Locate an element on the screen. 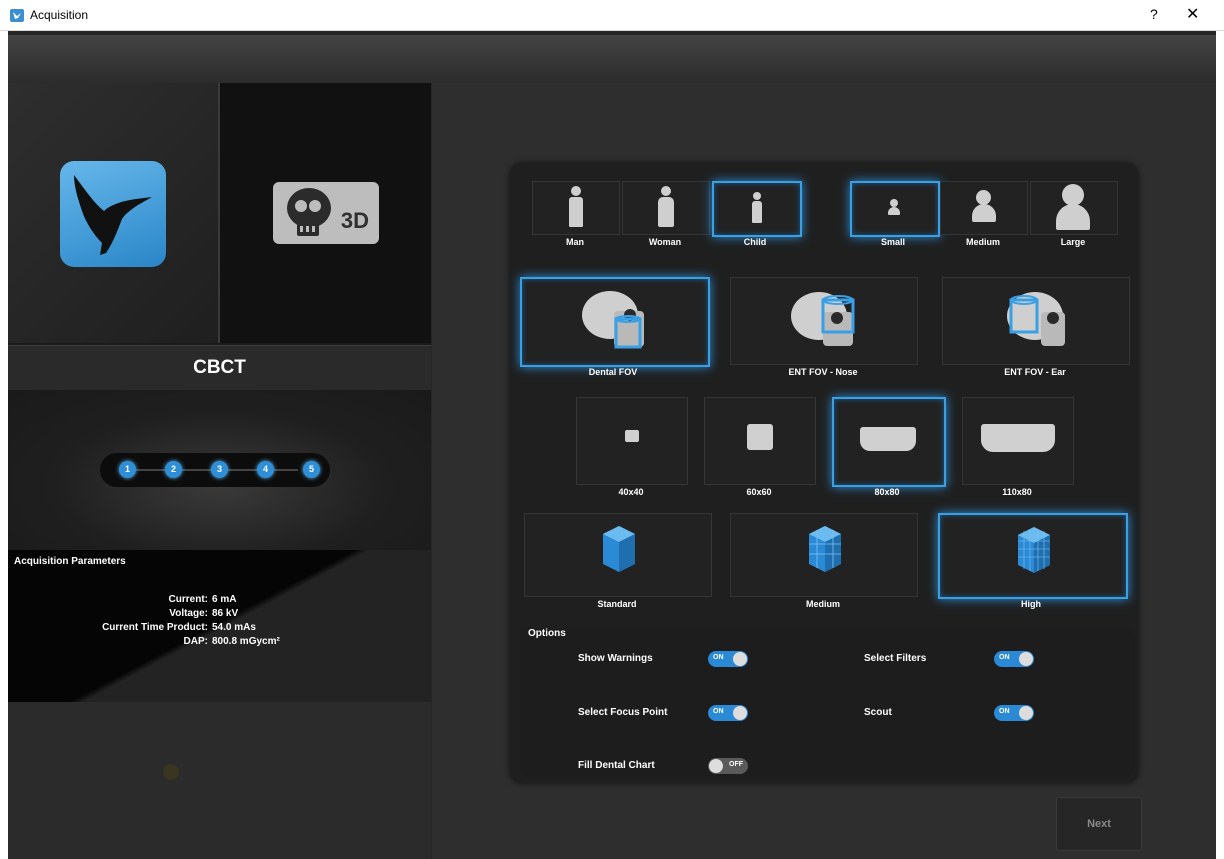 The height and width of the screenshot is (859, 1224). size-small-tile is located at coordinates (895, 209).